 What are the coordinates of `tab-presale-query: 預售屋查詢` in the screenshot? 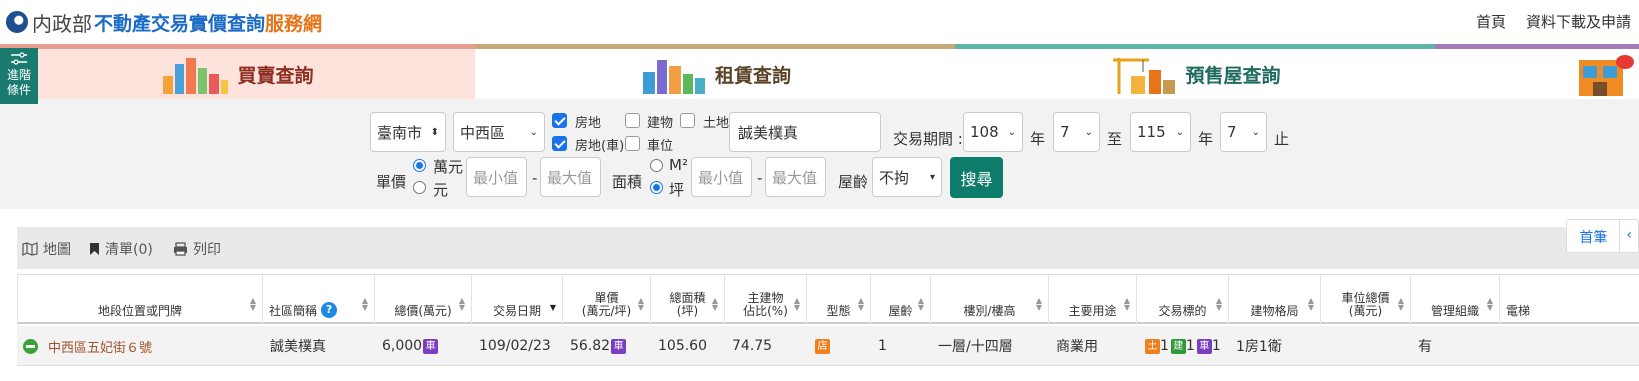 It's located at (1195, 71).